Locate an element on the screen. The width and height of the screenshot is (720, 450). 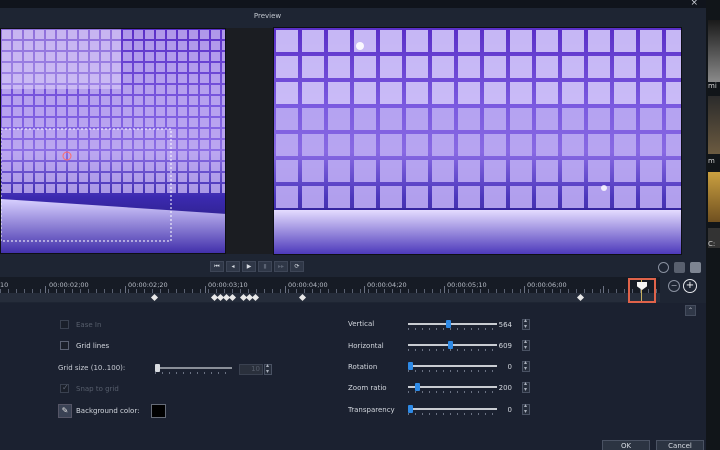
vertical-spinner is located at coordinates (526, 323).